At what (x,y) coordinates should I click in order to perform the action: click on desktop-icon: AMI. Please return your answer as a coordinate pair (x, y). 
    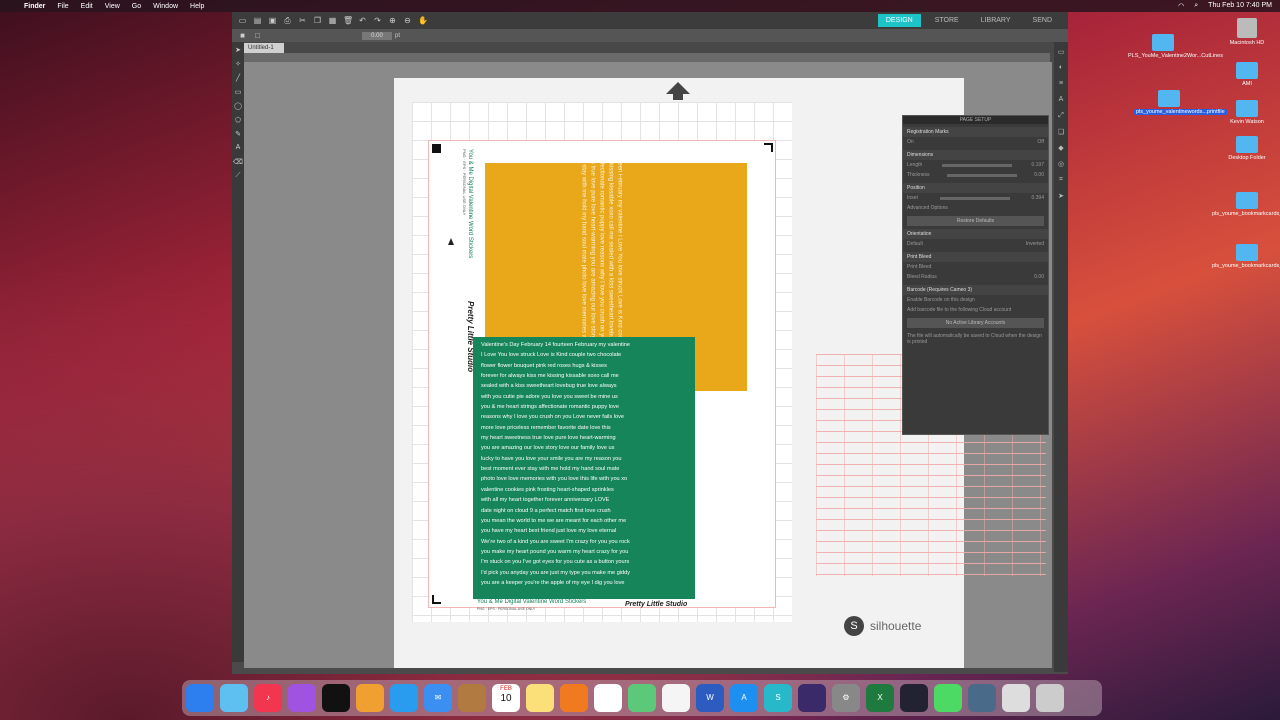
    Looking at the image, I should click on (1246, 75).